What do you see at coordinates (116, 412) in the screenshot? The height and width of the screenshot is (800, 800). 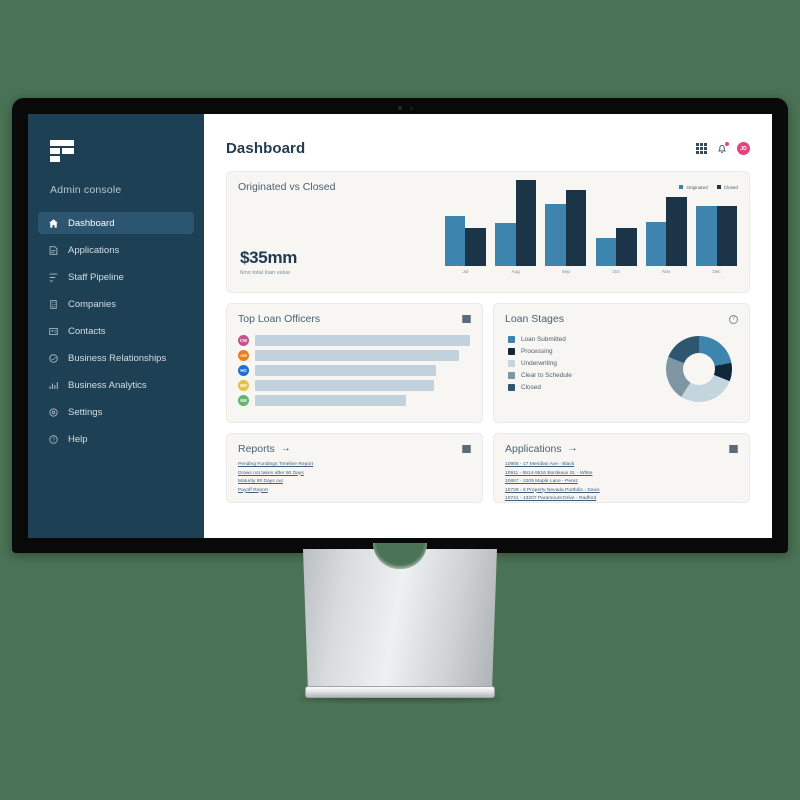 I see `sidebar-item-settings: Settings` at bounding box center [116, 412].